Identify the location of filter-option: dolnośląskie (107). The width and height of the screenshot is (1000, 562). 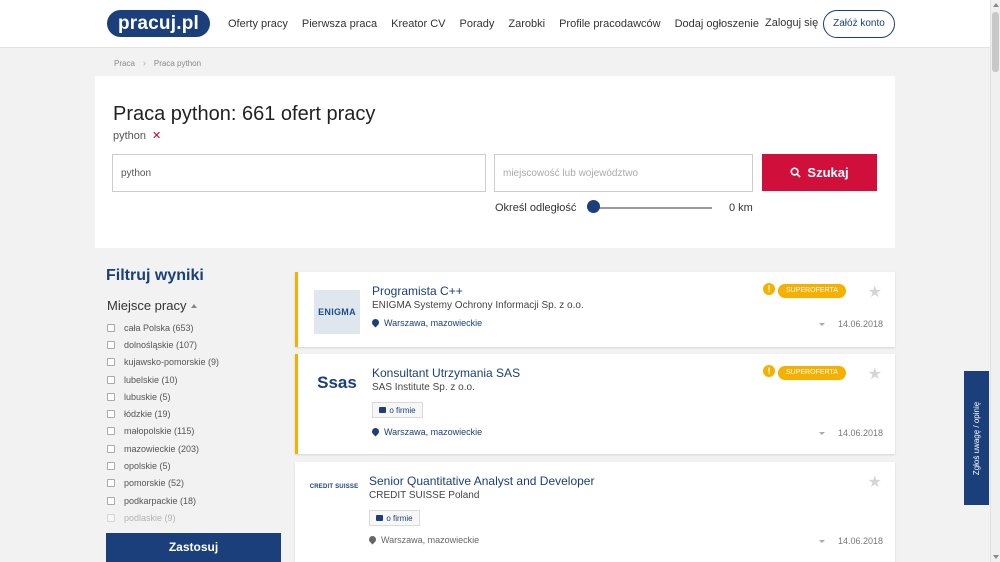
(192, 344).